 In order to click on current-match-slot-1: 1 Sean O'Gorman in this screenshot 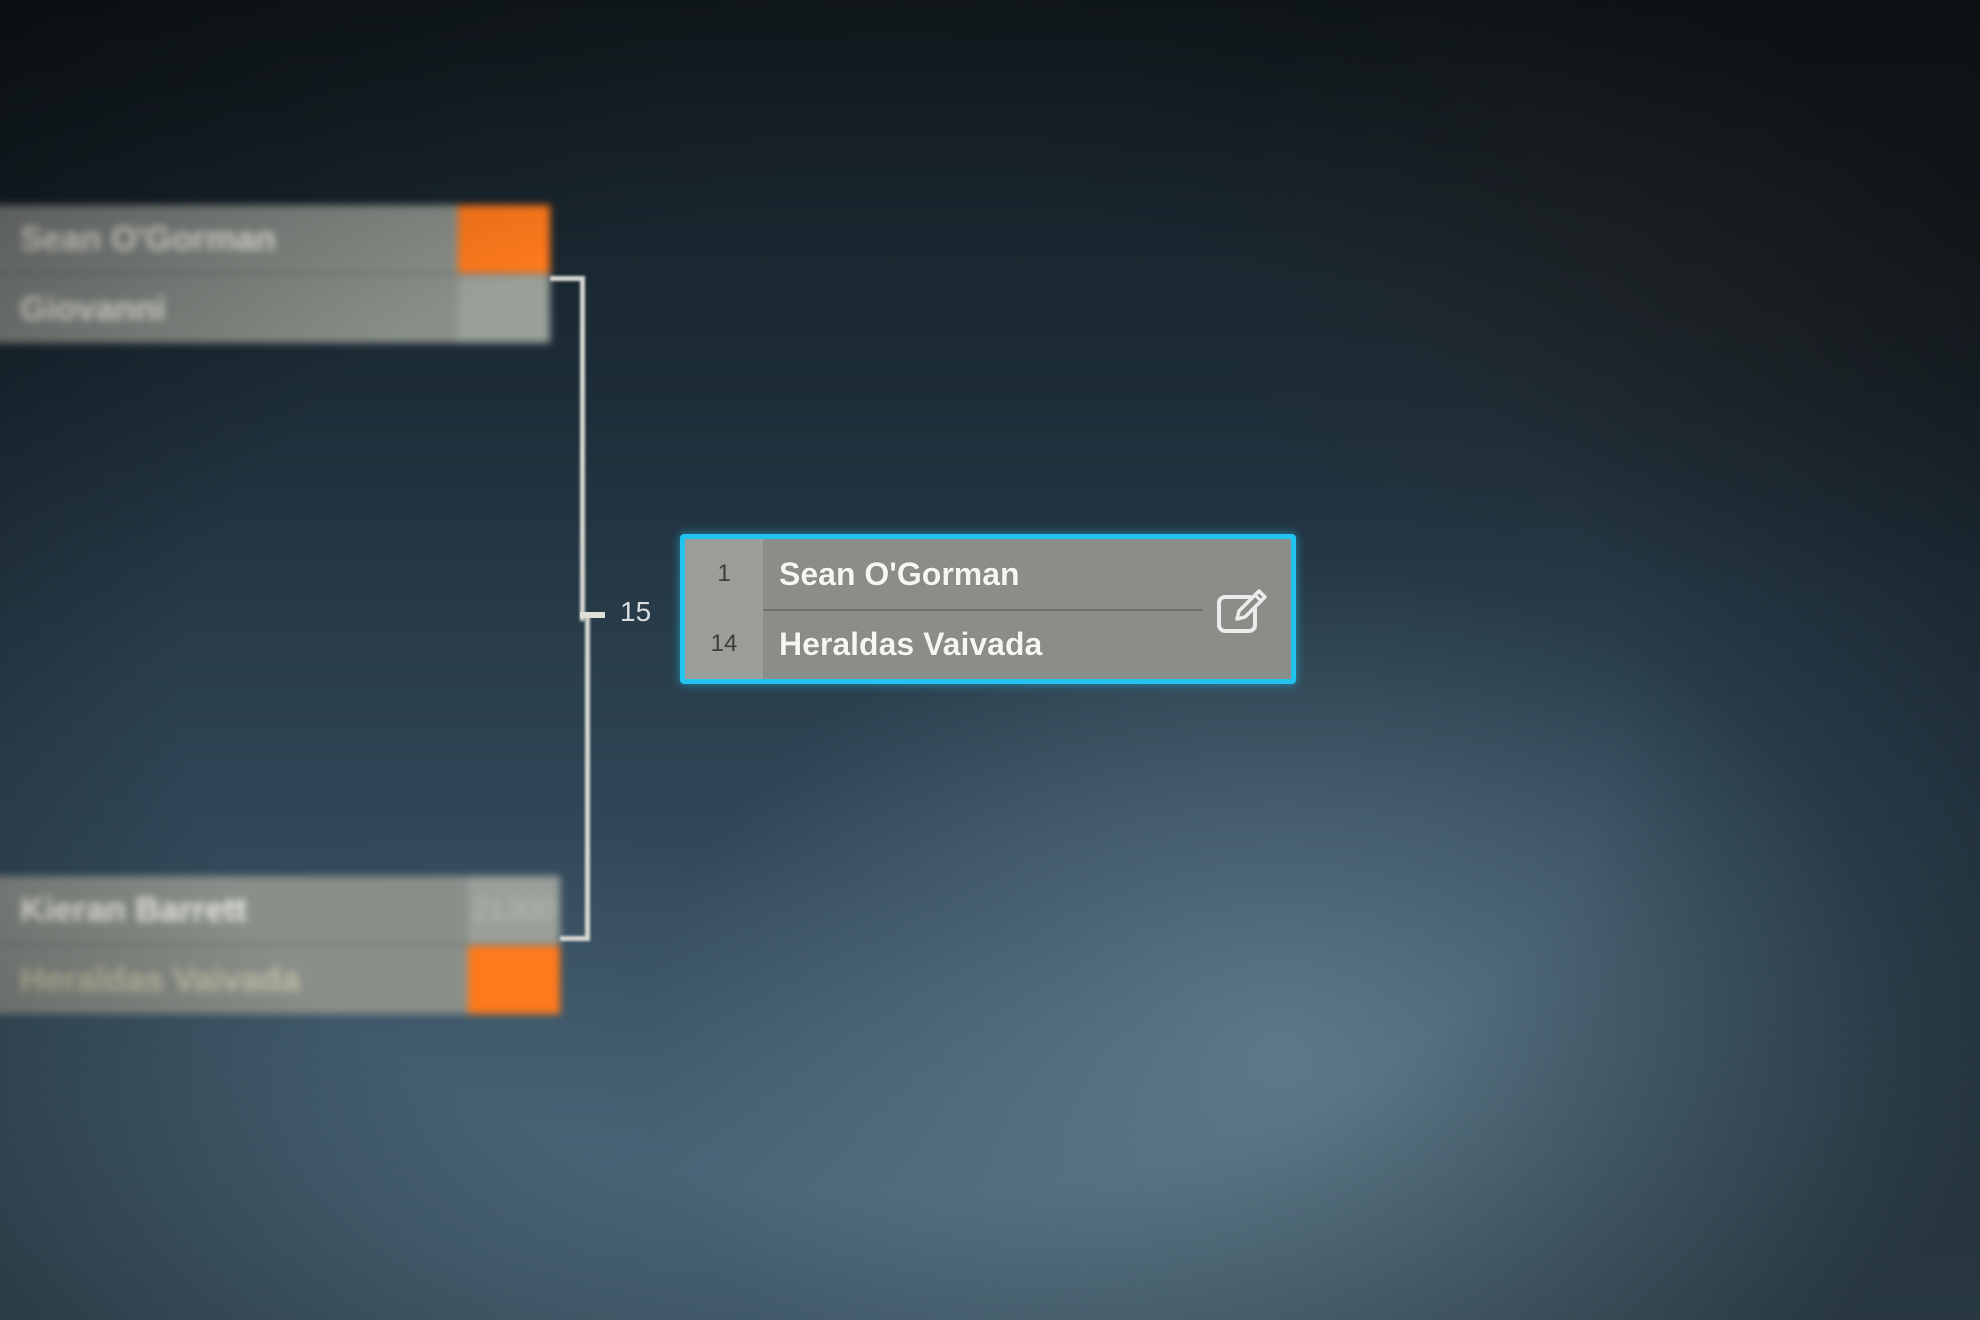, I will do `click(988, 574)`.